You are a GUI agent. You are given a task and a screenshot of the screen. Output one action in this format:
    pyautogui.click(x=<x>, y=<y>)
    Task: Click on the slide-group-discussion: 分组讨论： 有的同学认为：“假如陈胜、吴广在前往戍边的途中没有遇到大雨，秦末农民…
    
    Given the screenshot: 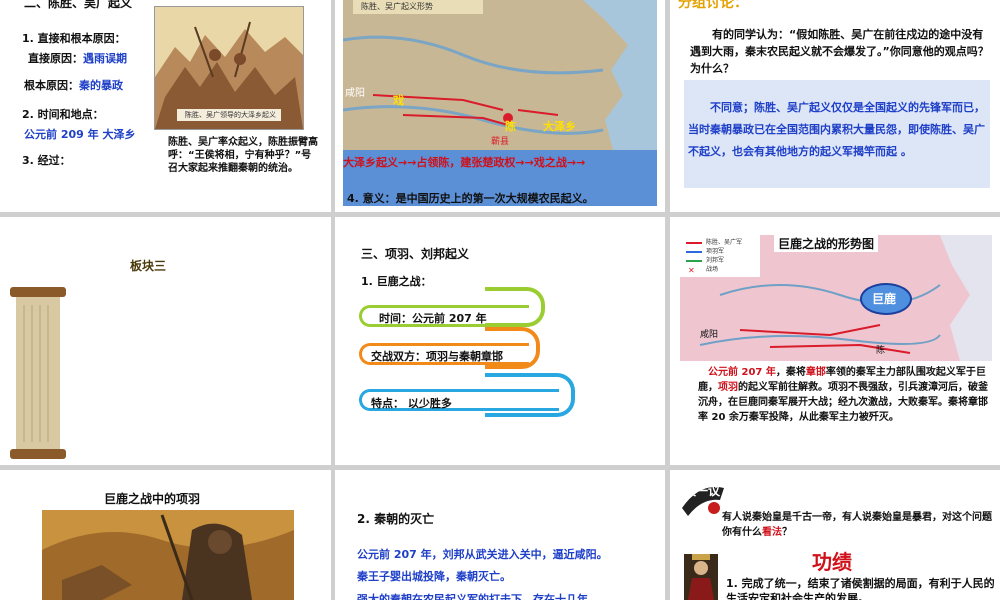 What is the action you would take?
    pyautogui.click(x=835, y=106)
    